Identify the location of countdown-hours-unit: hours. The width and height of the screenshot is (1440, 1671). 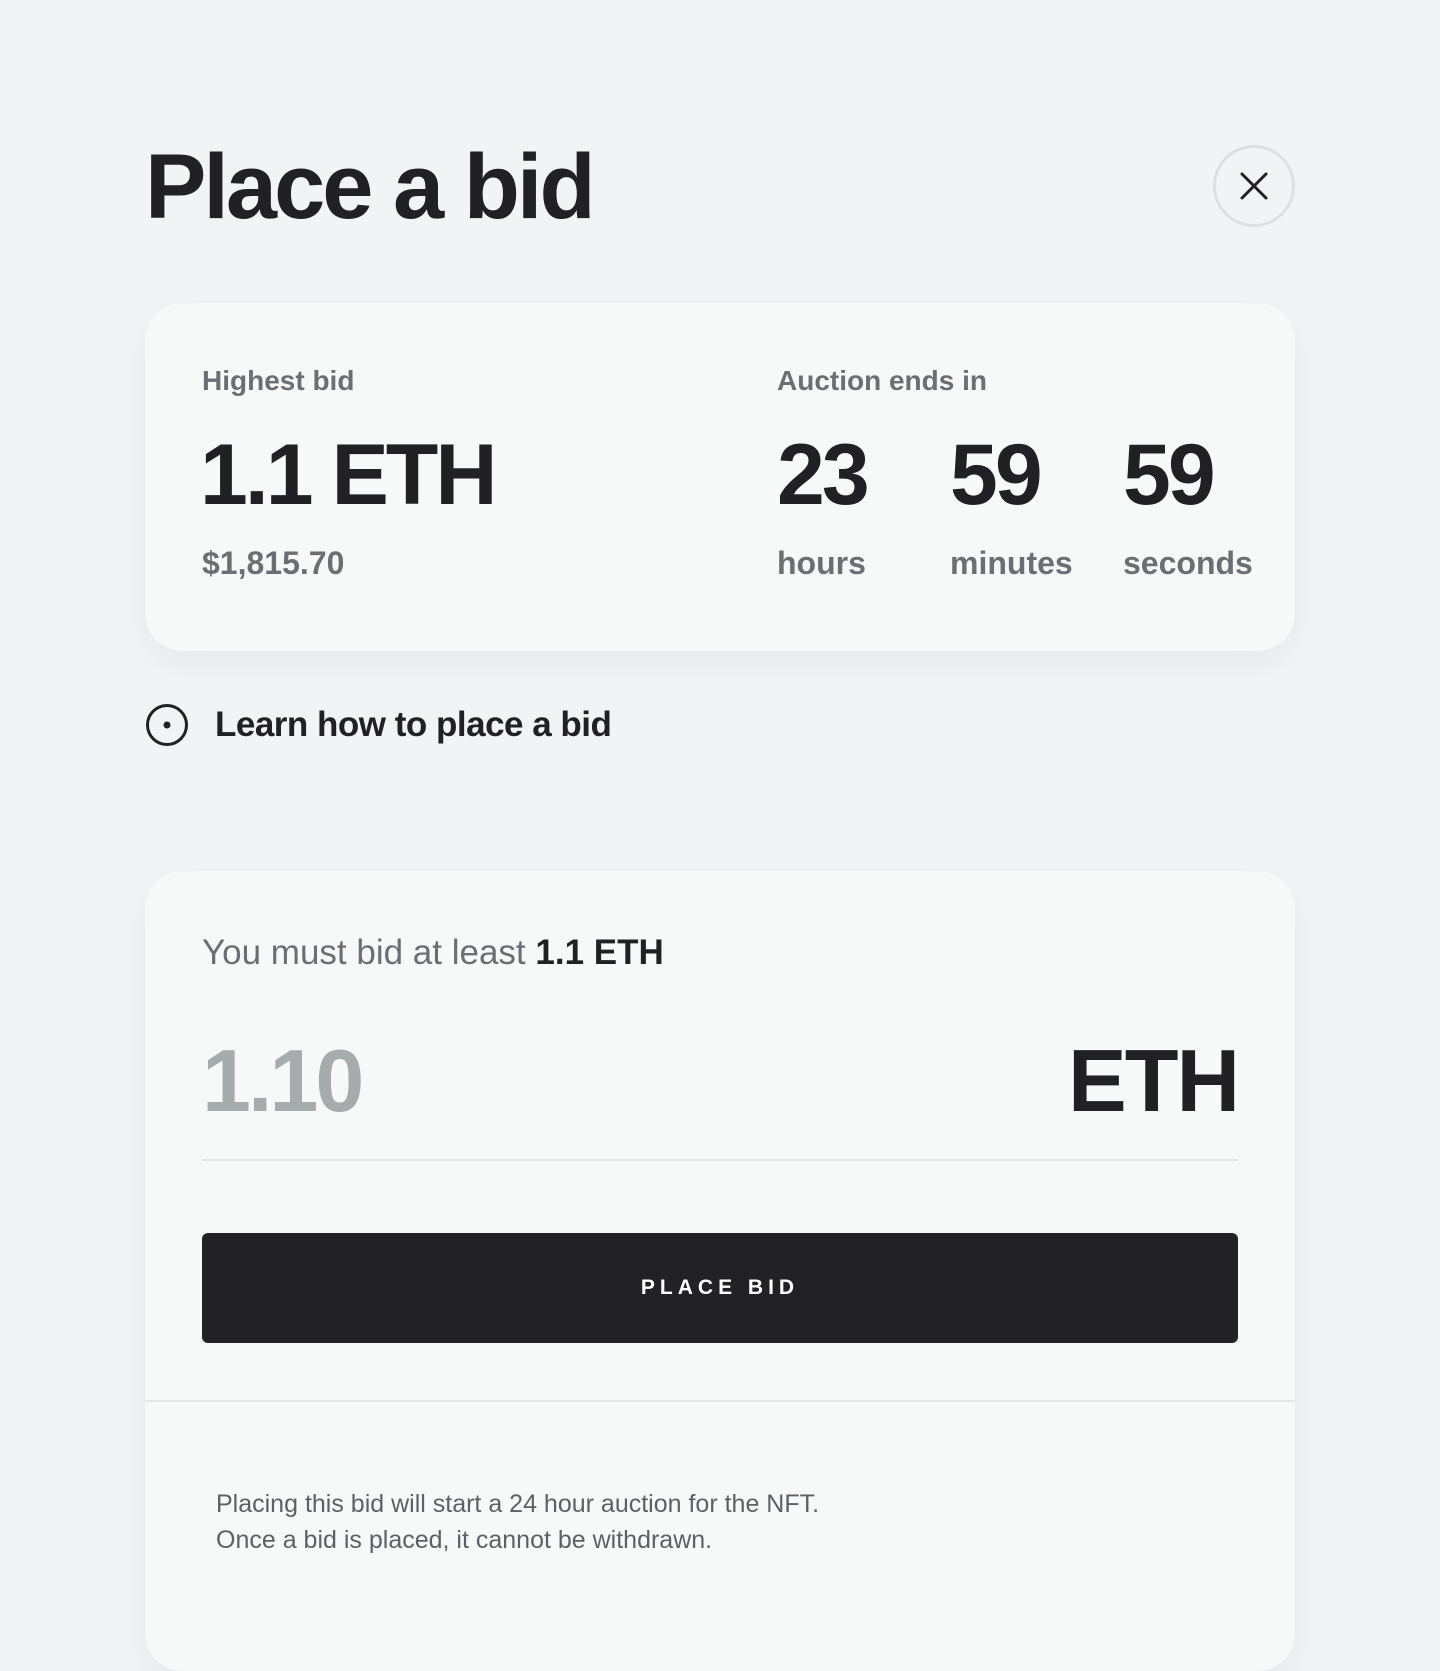
(821, 563).